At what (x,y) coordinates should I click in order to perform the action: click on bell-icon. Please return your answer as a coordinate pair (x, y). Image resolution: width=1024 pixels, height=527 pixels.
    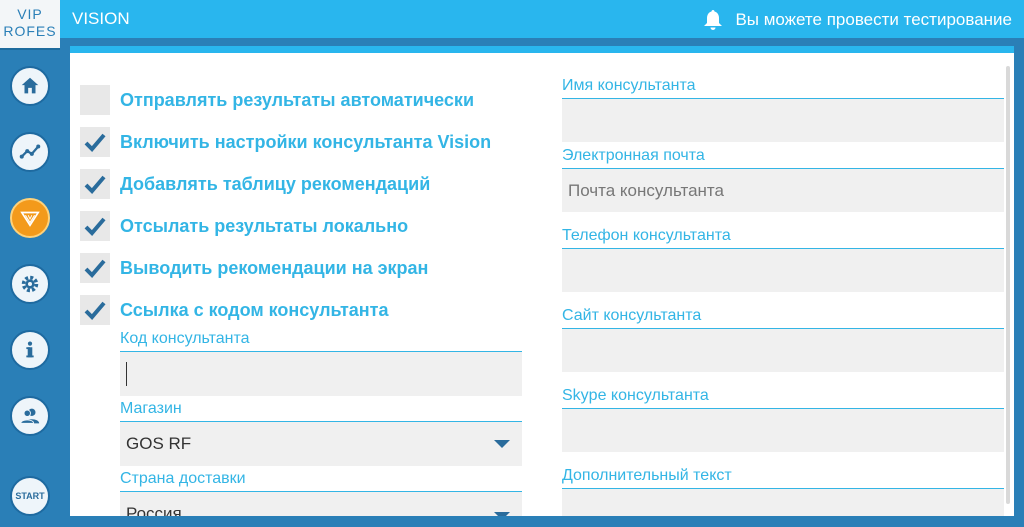
    Looking at the image, I should click on (713, 20).